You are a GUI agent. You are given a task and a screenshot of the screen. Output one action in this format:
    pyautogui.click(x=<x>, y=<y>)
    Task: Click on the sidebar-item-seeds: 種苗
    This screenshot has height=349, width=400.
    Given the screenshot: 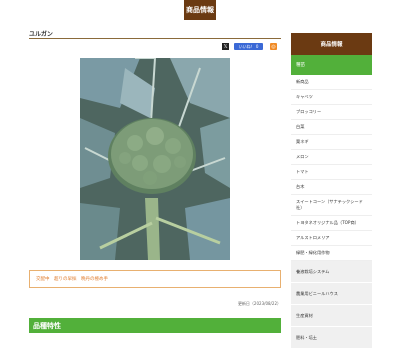 What is the action you would take?
    pyautogui.click(x=331, y=65)
    